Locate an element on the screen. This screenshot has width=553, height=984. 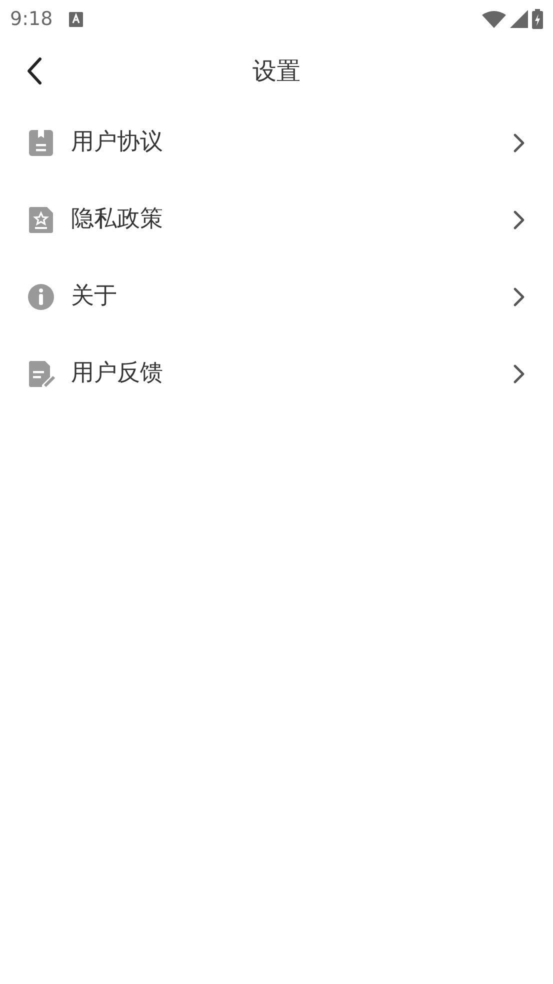
battery-icon is located at coordinates (537, 19).